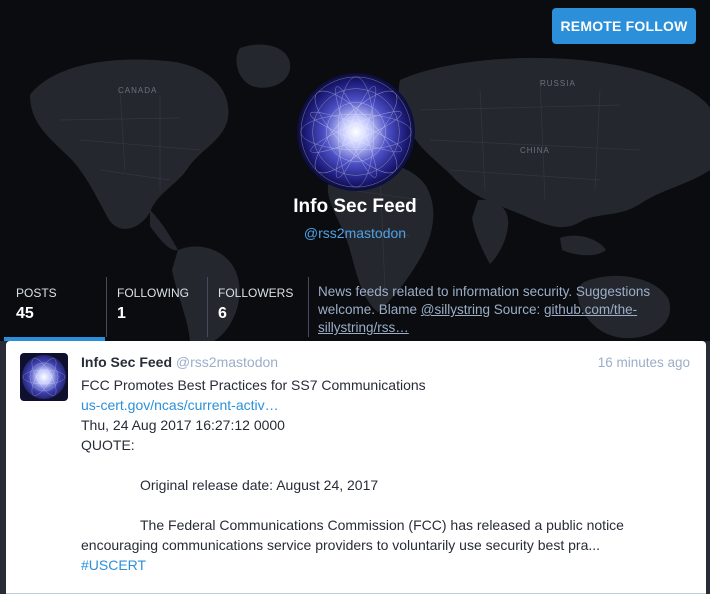 This screenshot has height=594, width=710. What do you see at coordinates (355, 206) in the screenshot?
I see `profile-display-name: Info Sec Feed` at bounding box center [355, 206].